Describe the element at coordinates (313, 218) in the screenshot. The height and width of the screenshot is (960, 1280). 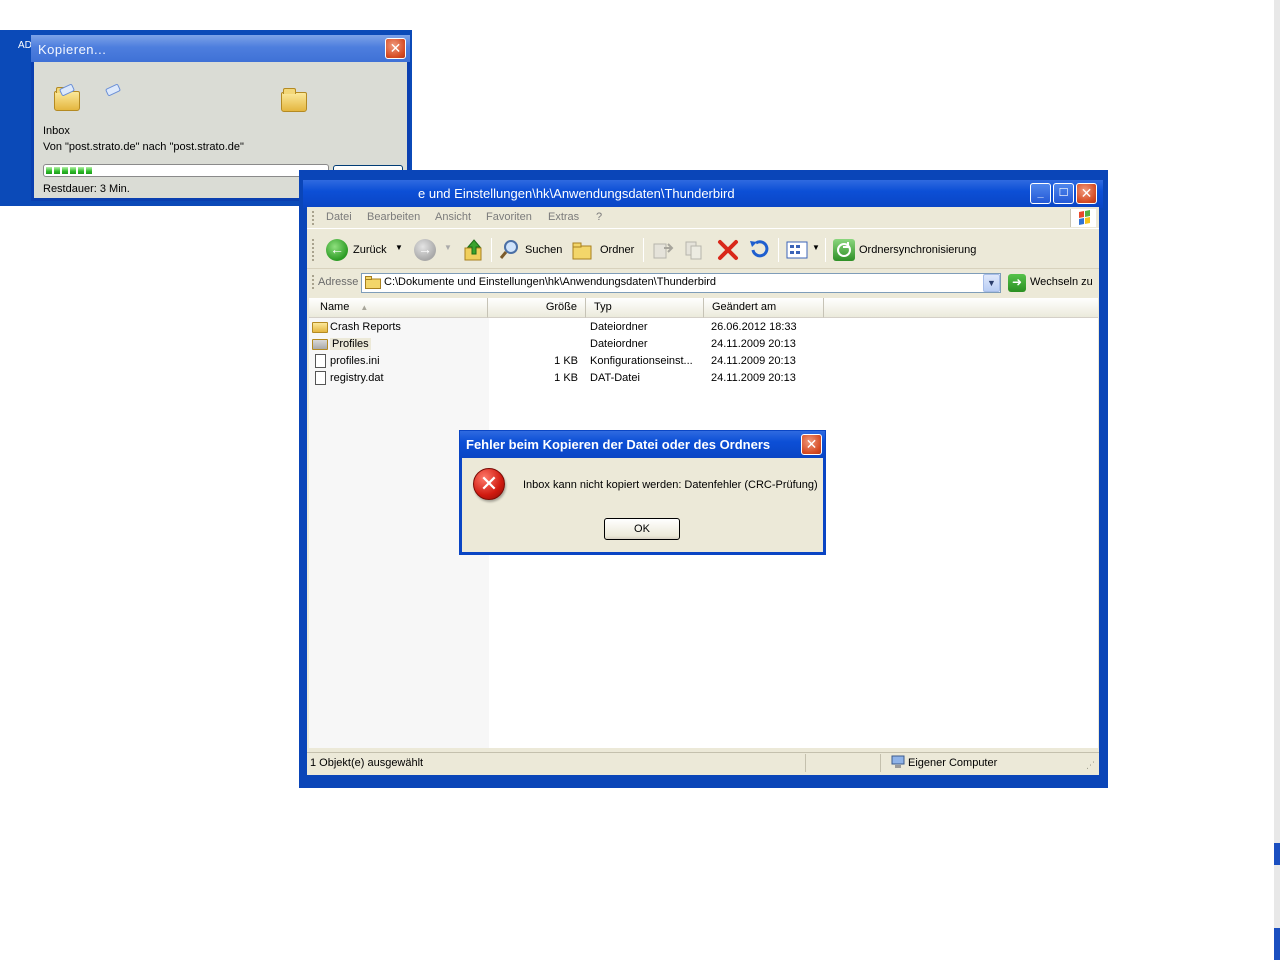
I see `menu-grip` at that location.